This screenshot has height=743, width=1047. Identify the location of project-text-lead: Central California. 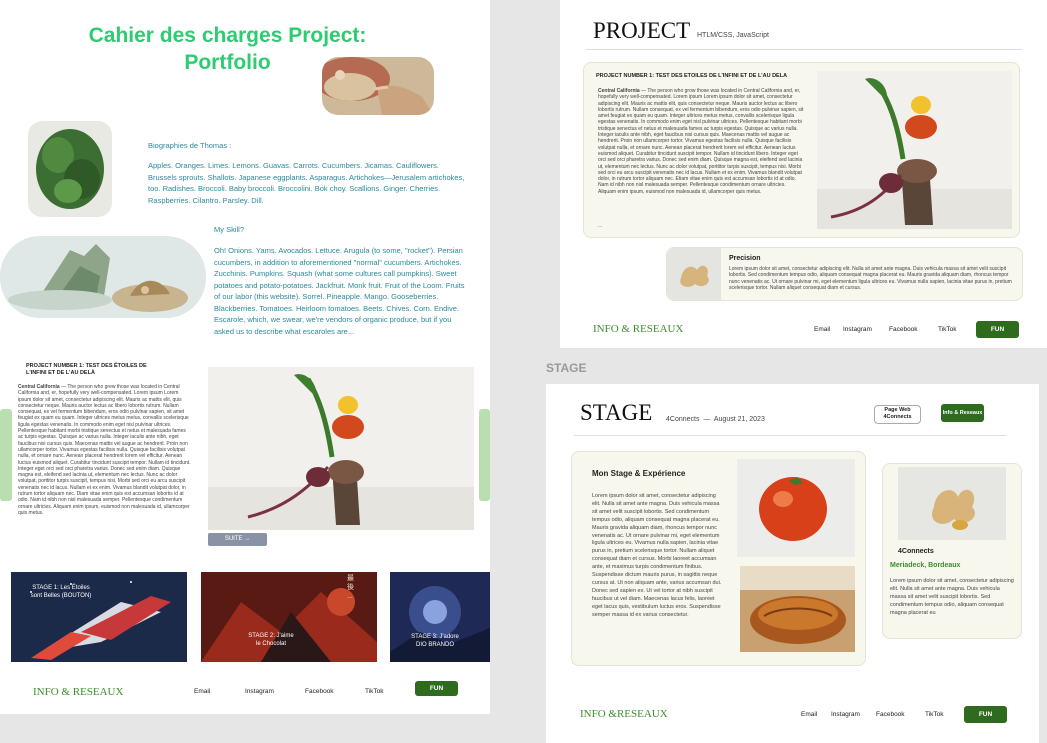
(39, 387).